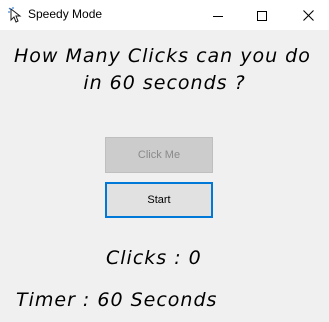 The width and height of the screenshot is (329, 322). I want to click on minimize-button, so click(218, 15).